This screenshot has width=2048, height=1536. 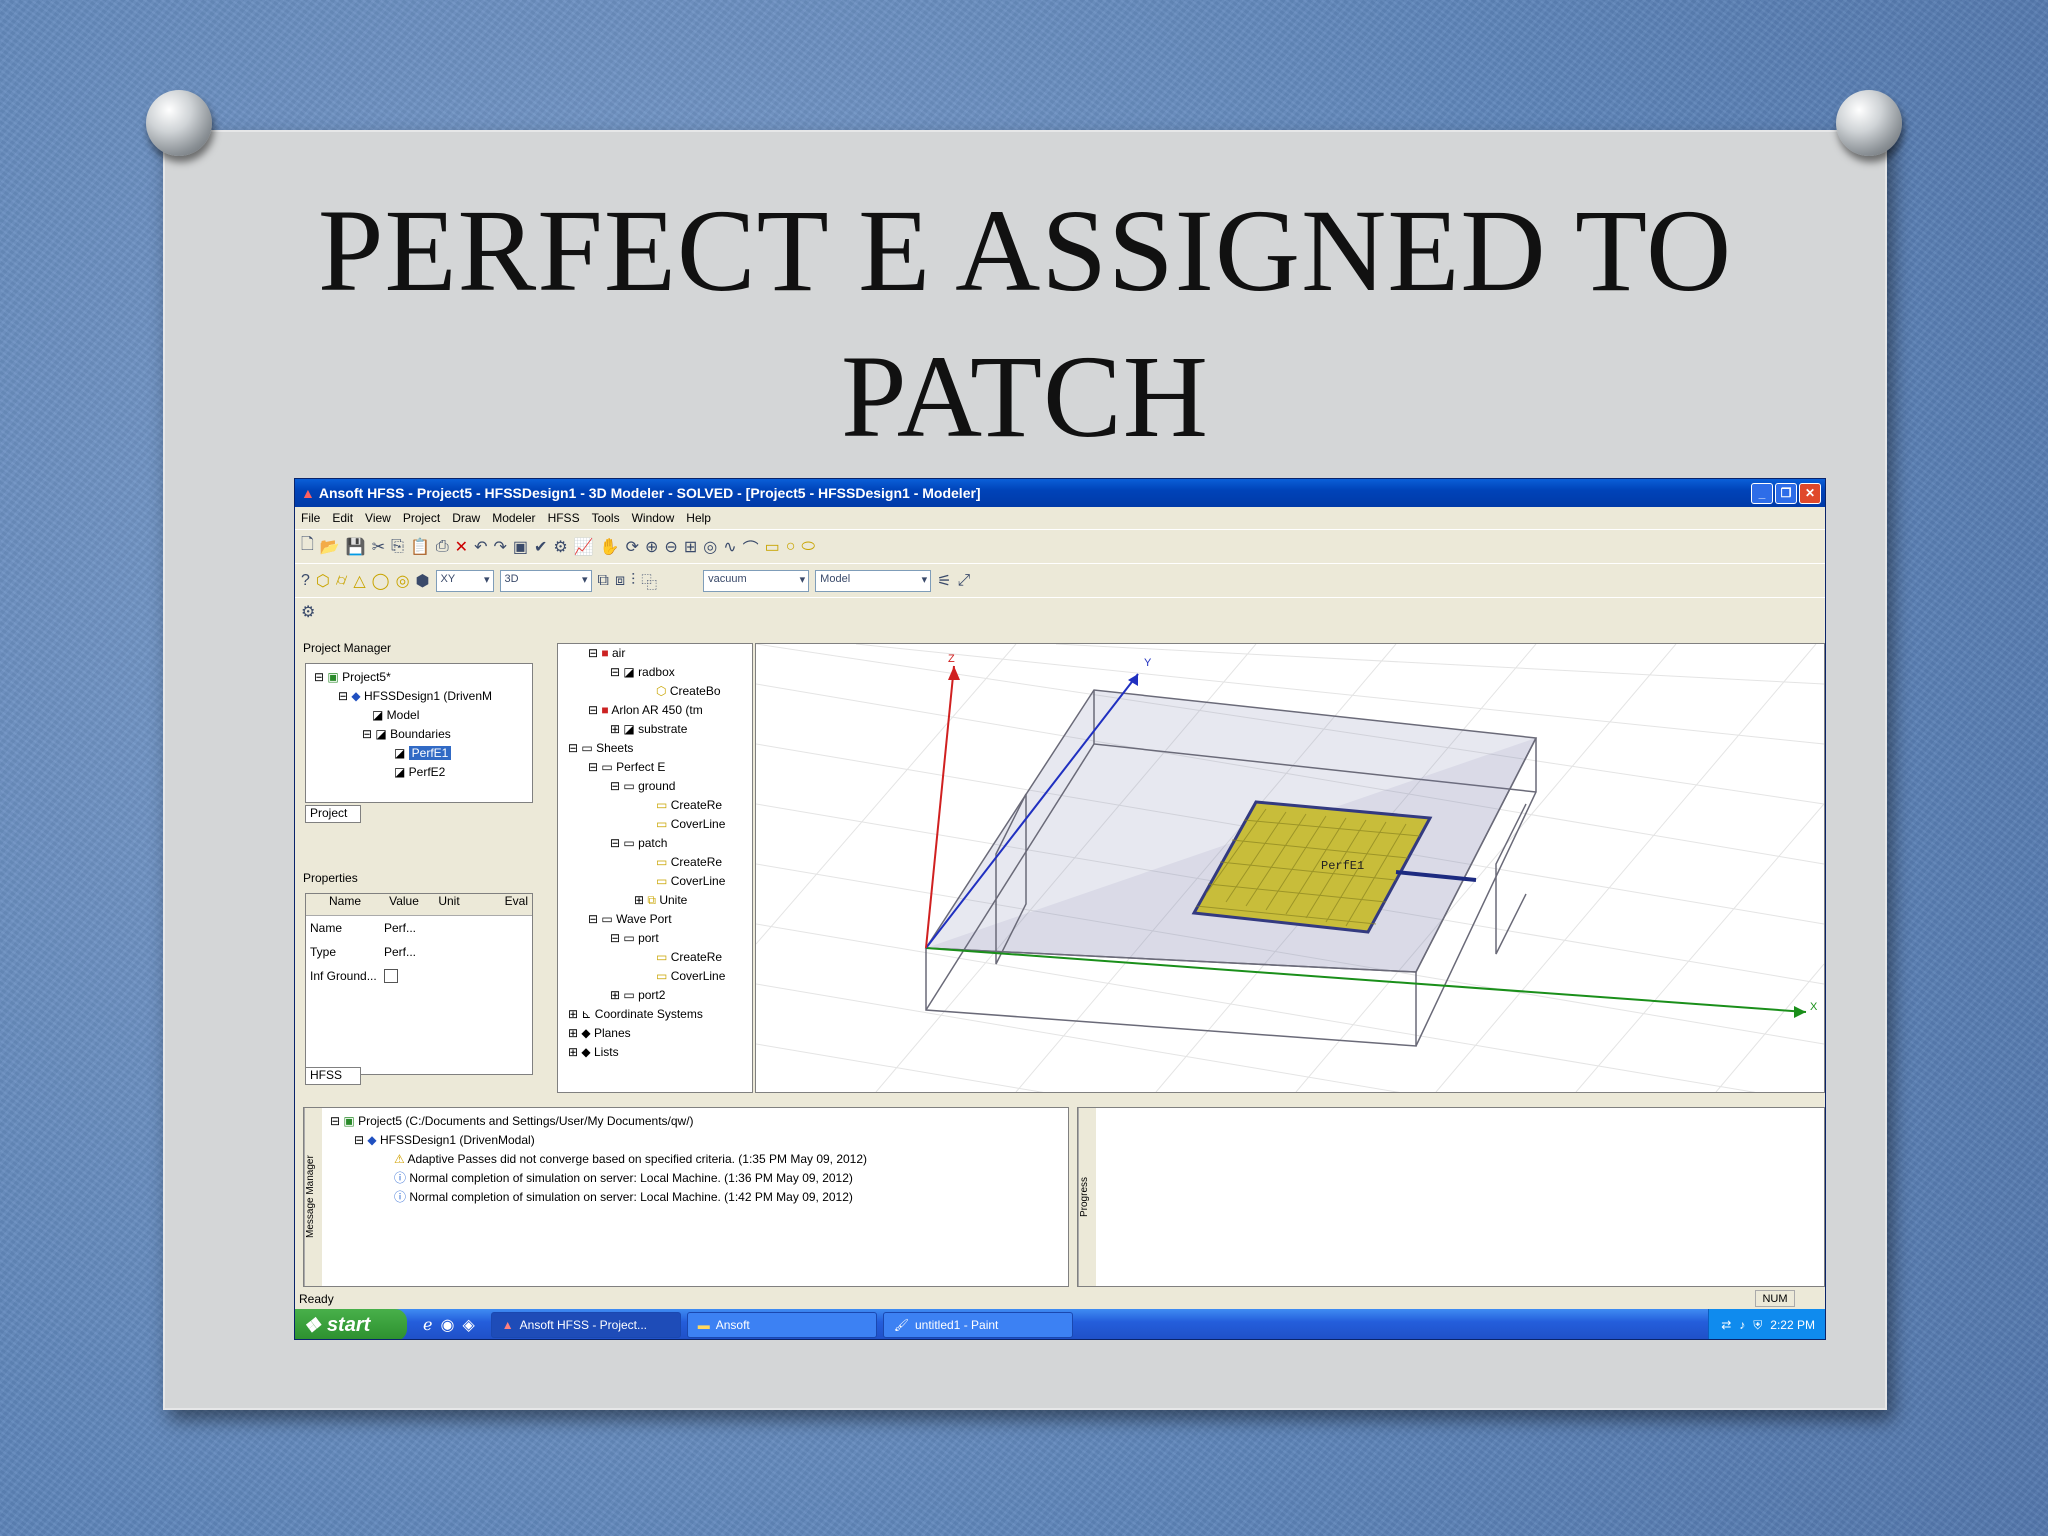 What do you see at coordinates (423, 753) in the screenshot?
I see `tree-perfe1: ◪ PerfE1` at bounding box center [423, 753].